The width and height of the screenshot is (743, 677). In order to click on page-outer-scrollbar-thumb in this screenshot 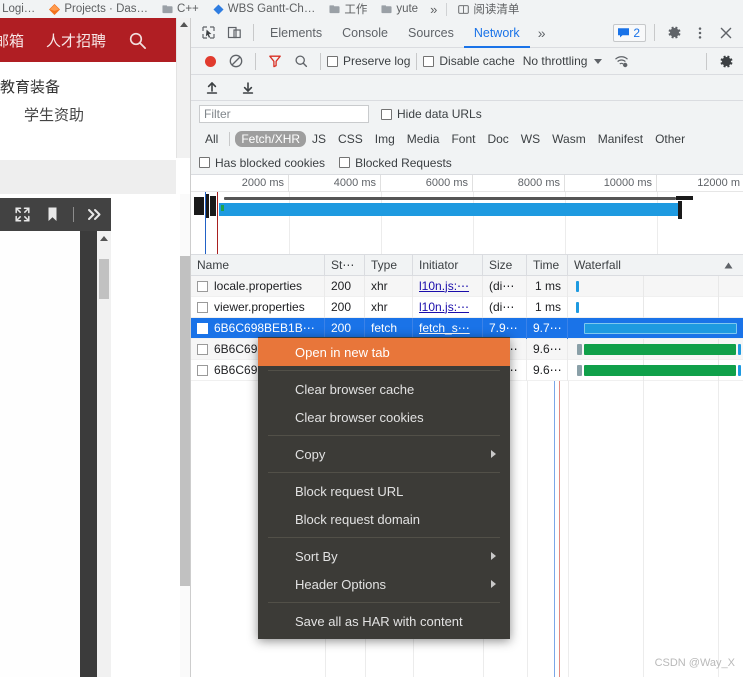, I will do `click(185, 421)`.